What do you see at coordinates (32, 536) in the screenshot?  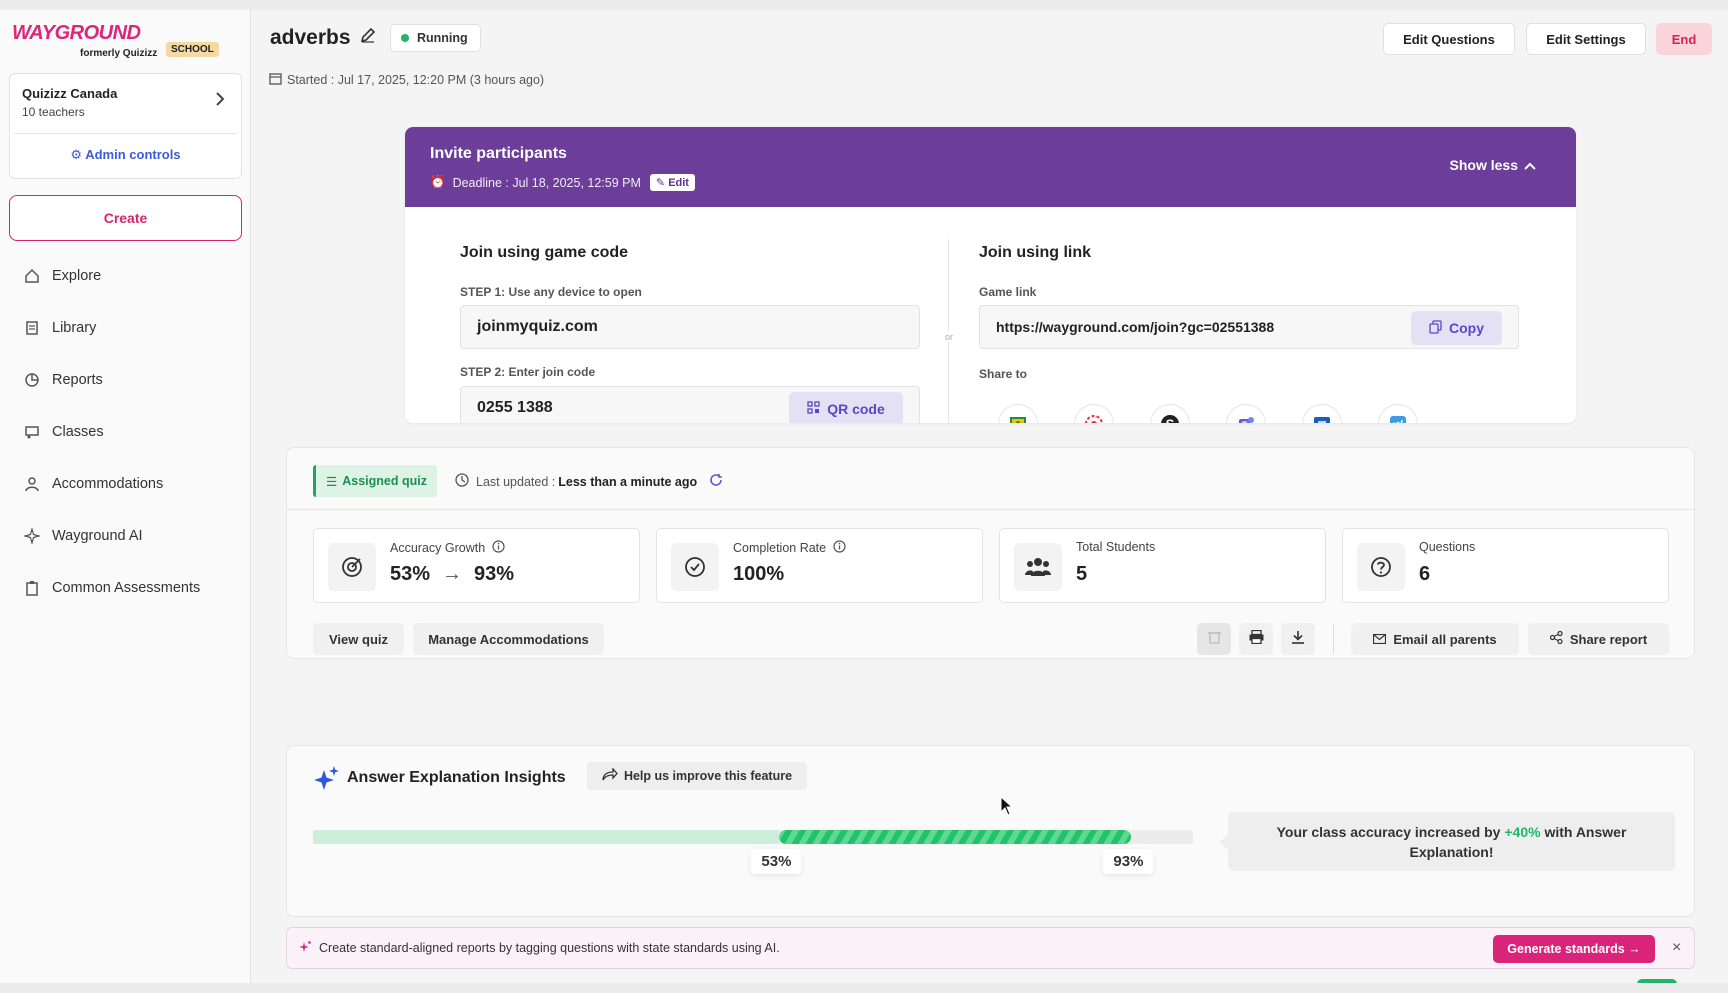 I see `sparkle-icon` at bounding box center [32, 536].